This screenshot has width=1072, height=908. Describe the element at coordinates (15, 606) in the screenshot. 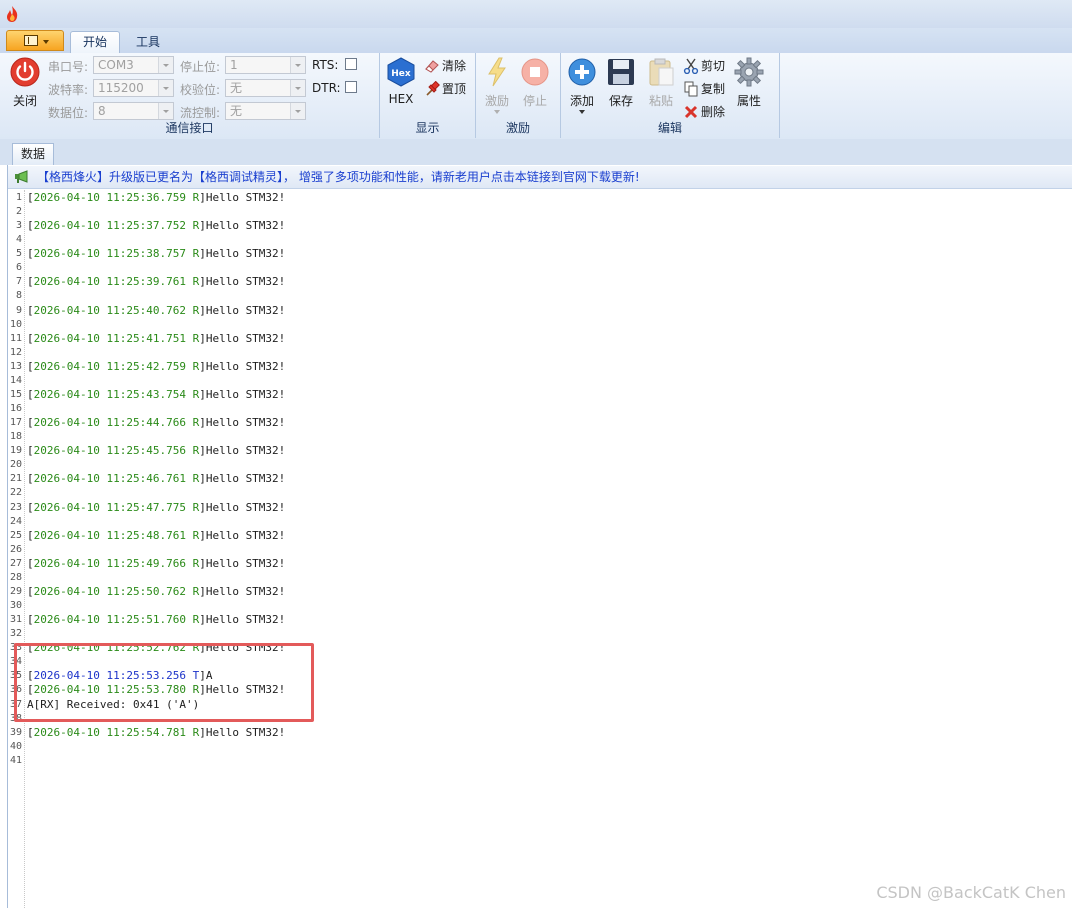

I see `line-number: 30` at that location.